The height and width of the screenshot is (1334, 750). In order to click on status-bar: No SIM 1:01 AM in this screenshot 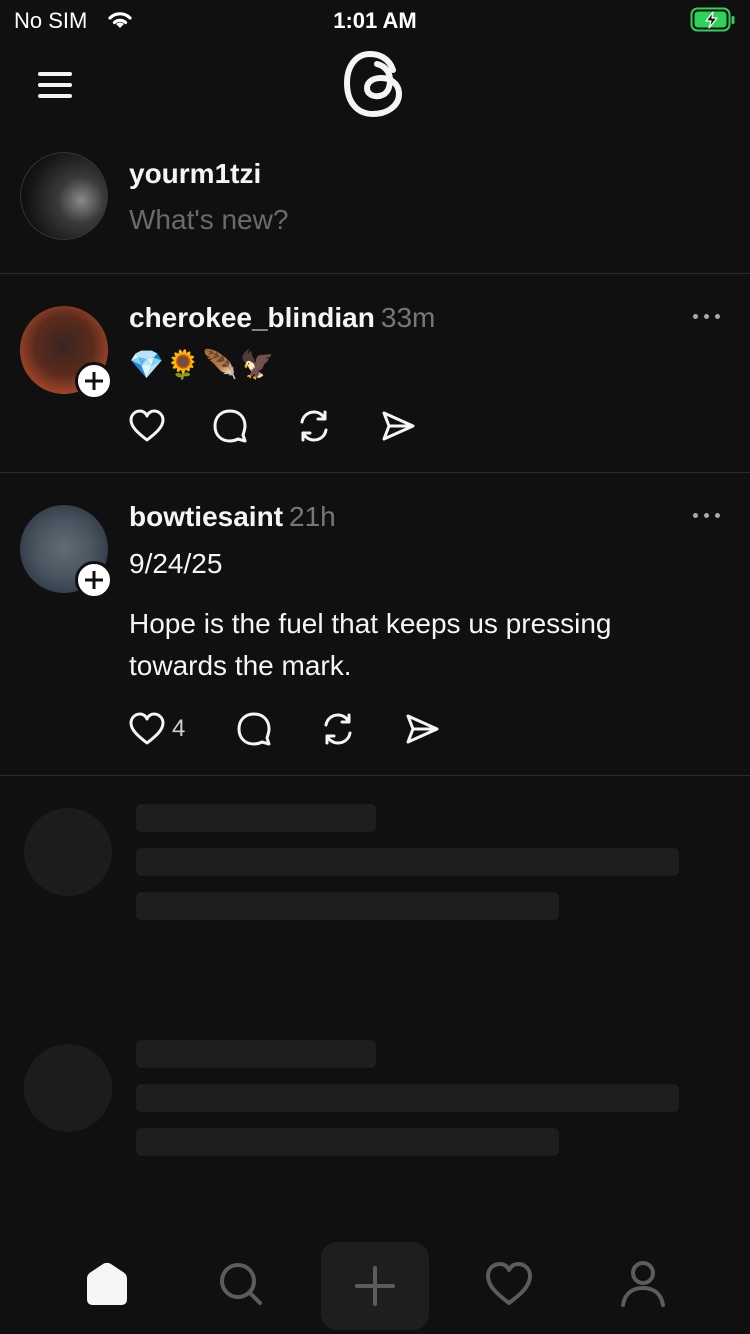, I will do `click(375, 20)`.